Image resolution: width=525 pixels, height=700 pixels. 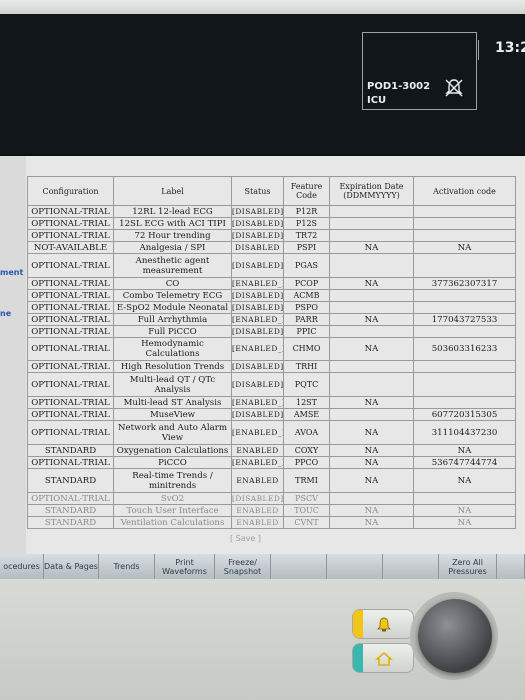 What do you see at coordinates (468, 566) in the screenshot?
I see `softkey-button: Zero All Pressures` at bounding box center [468, 566].